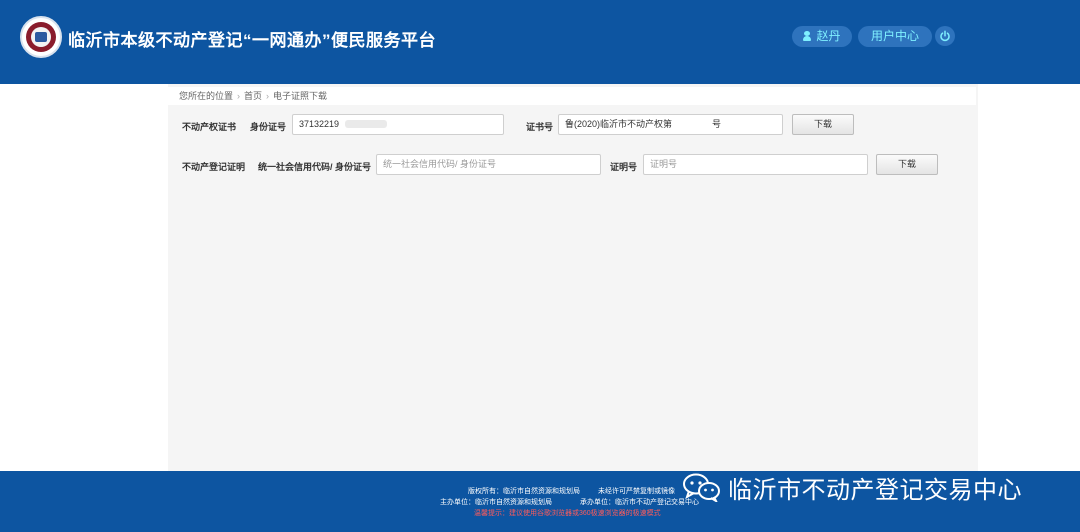 The height and width of the screenshot is (532, 1080). I want to click on breadcrumb-home-link: 首页, so click(253, 96).